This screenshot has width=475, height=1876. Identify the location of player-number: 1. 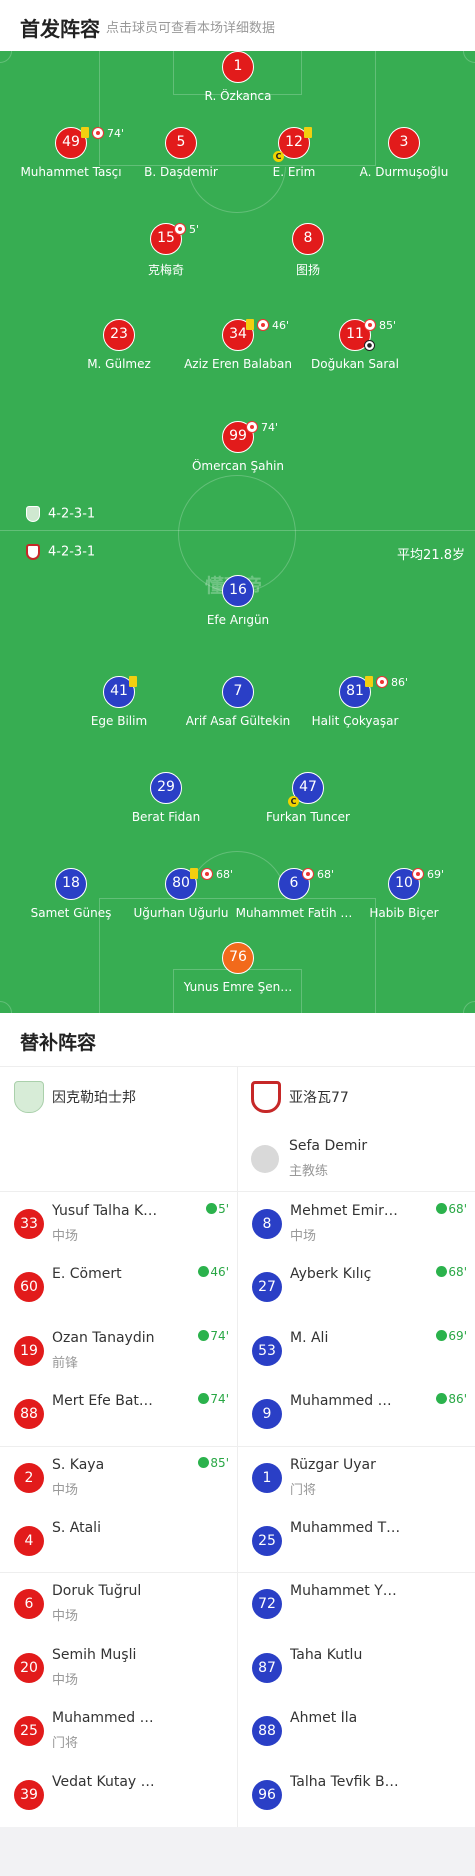
(238, 67).